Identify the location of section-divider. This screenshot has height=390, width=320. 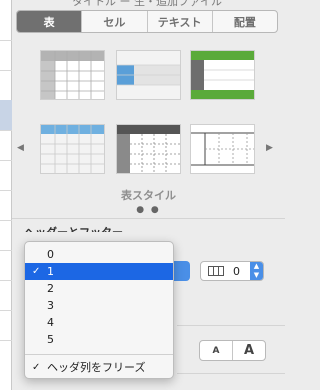
(148, 218).